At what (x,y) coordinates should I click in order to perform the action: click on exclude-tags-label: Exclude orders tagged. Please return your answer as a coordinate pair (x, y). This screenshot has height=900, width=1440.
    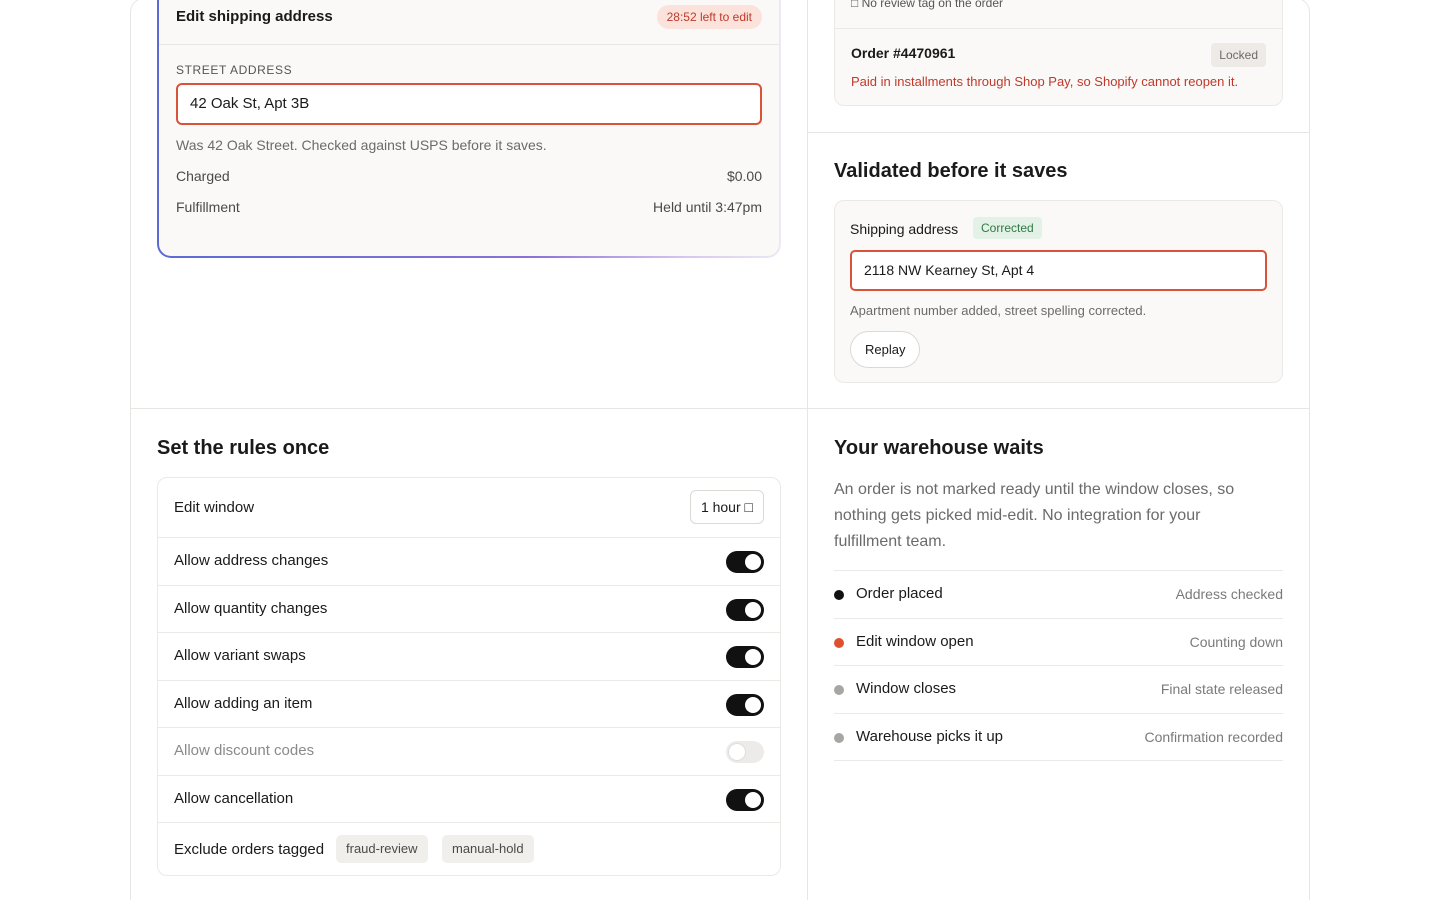
    Looking at the image, I should click on (249, 849).